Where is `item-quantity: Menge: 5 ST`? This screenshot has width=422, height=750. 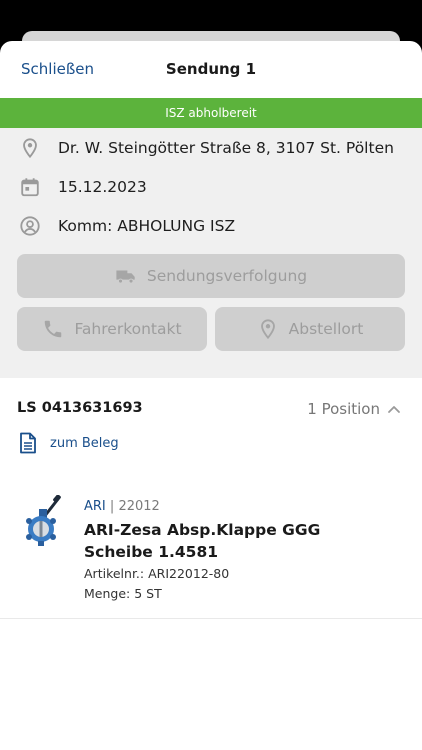 item-quantity: Menge: 5 ST is located at coordinates (123, 593).